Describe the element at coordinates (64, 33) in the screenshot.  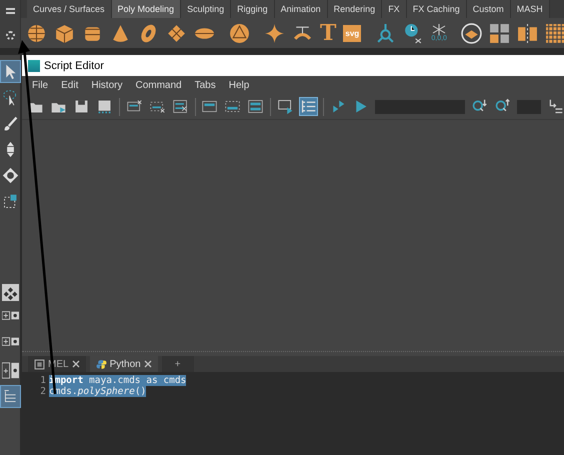
I see `cube-icon` at that location.